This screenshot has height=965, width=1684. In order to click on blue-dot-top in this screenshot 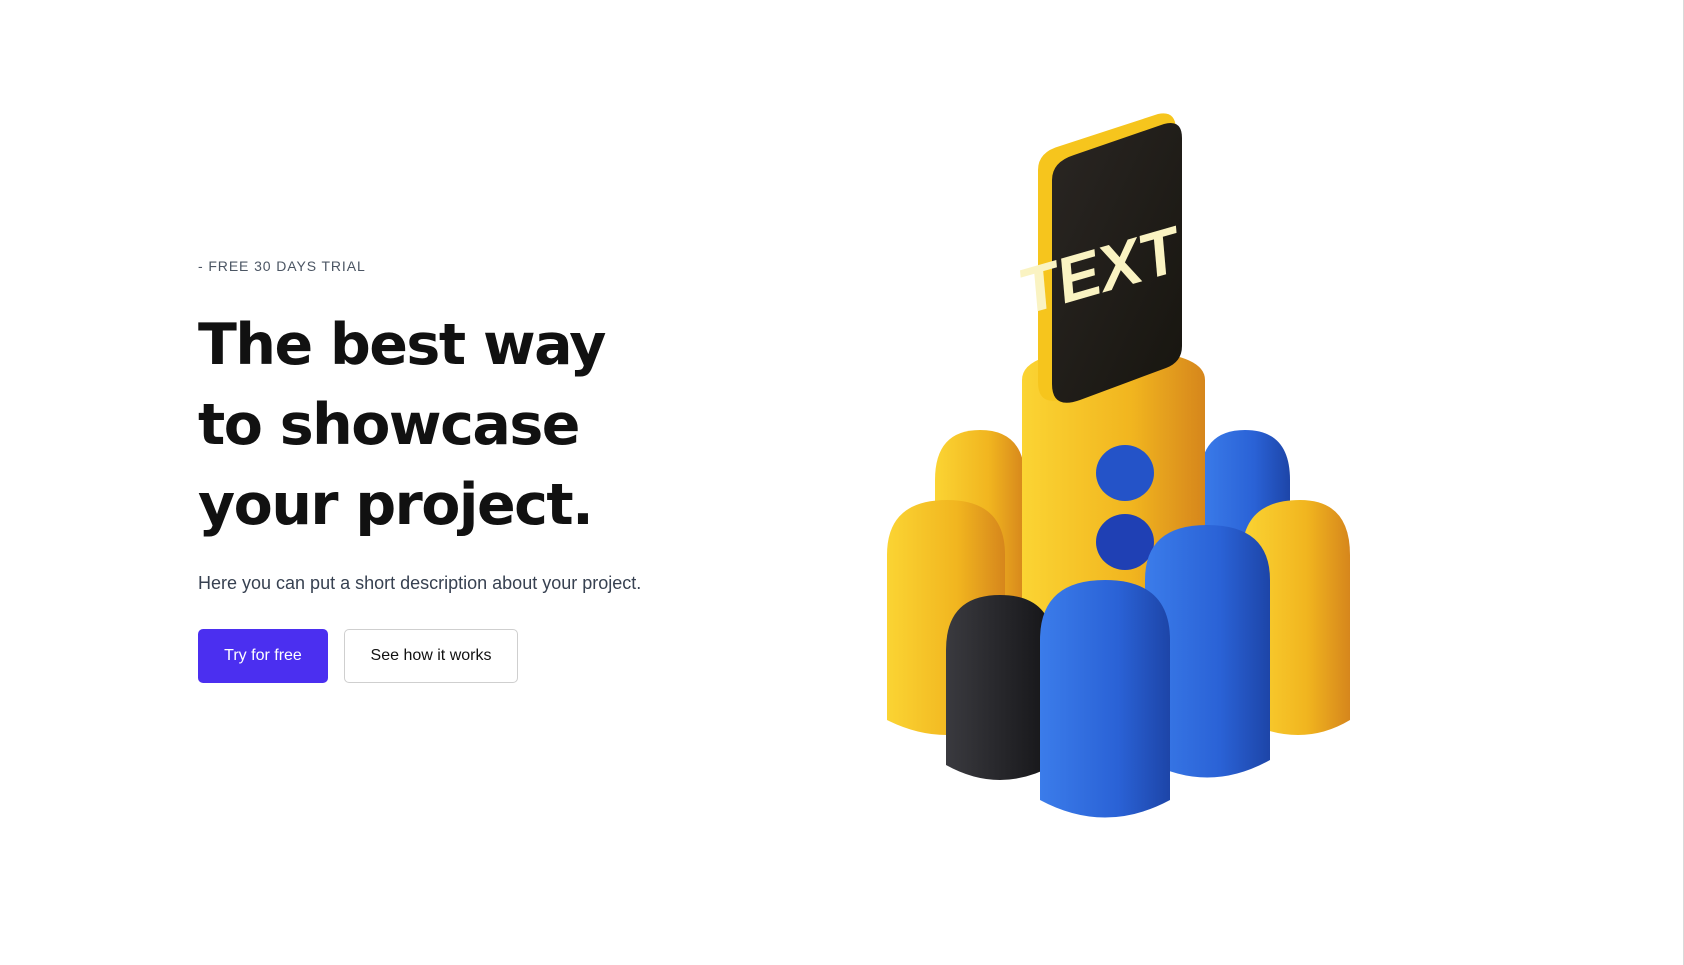, I will do `click(1125, 473)`.